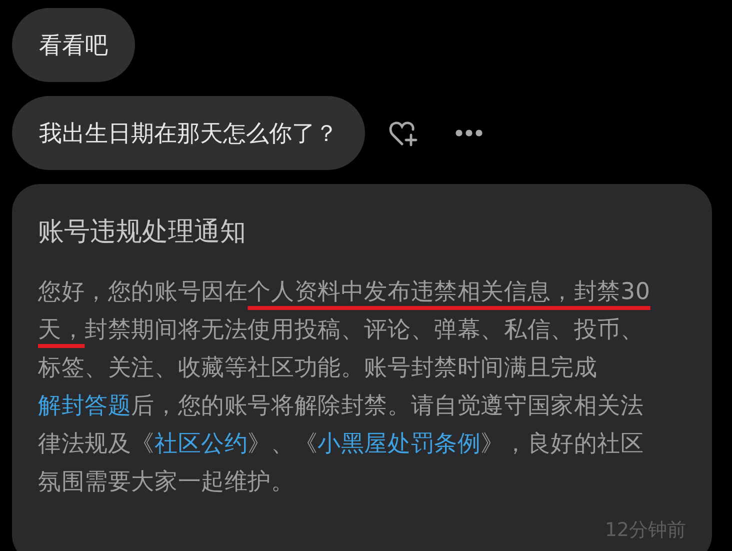 The image size is (732, 551). Describe the element at coordinates (142, 232) in the screenshot. I see `notice-title: 账号违规处理通知` at that location.